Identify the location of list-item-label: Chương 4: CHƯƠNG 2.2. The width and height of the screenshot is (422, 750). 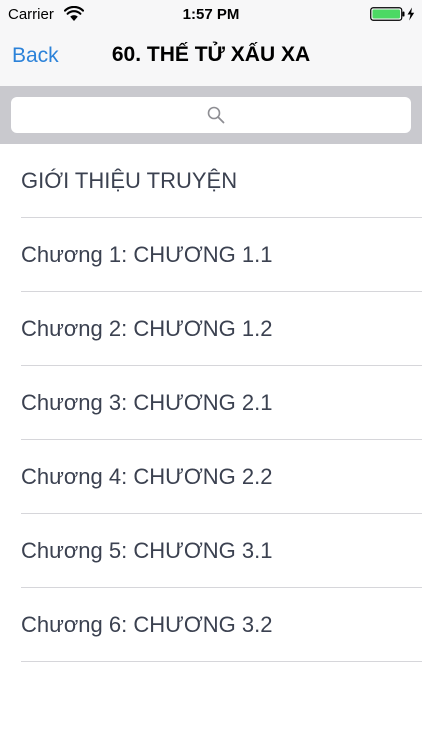
(147, 476).